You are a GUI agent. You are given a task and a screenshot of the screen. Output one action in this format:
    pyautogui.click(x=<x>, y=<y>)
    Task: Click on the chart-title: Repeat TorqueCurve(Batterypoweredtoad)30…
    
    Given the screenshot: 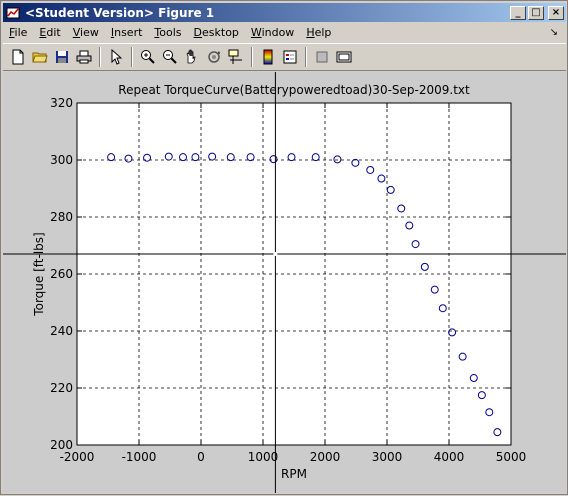 What is the action you would take?
    pyautogui.click(x=294, y=90)
    